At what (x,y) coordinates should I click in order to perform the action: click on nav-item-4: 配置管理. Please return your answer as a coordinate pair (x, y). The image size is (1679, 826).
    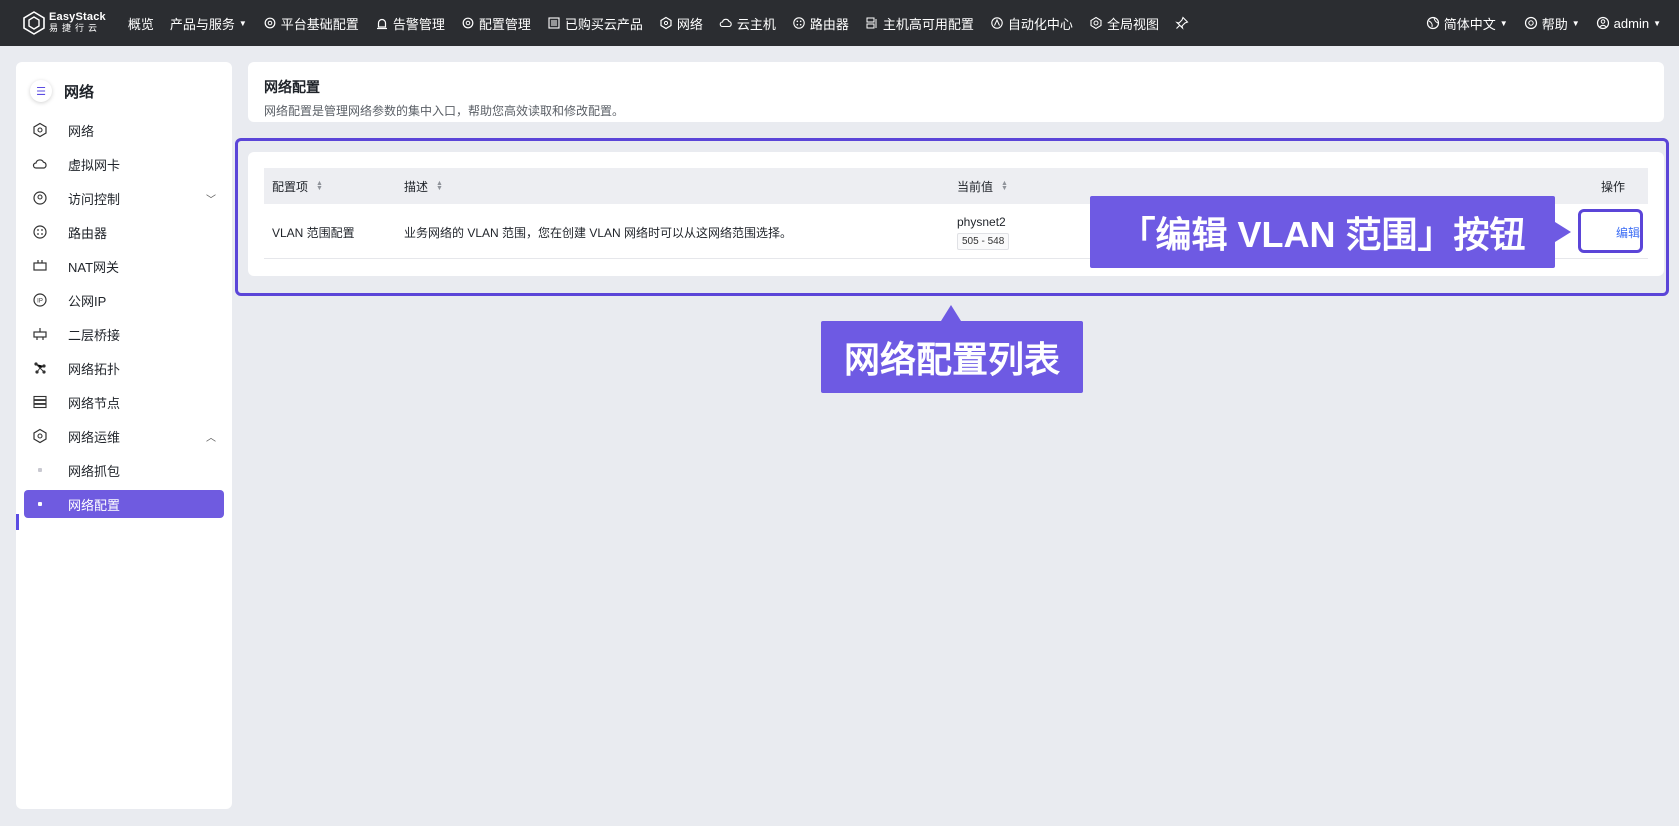
    Looking at the image, I should click on (496, 23).